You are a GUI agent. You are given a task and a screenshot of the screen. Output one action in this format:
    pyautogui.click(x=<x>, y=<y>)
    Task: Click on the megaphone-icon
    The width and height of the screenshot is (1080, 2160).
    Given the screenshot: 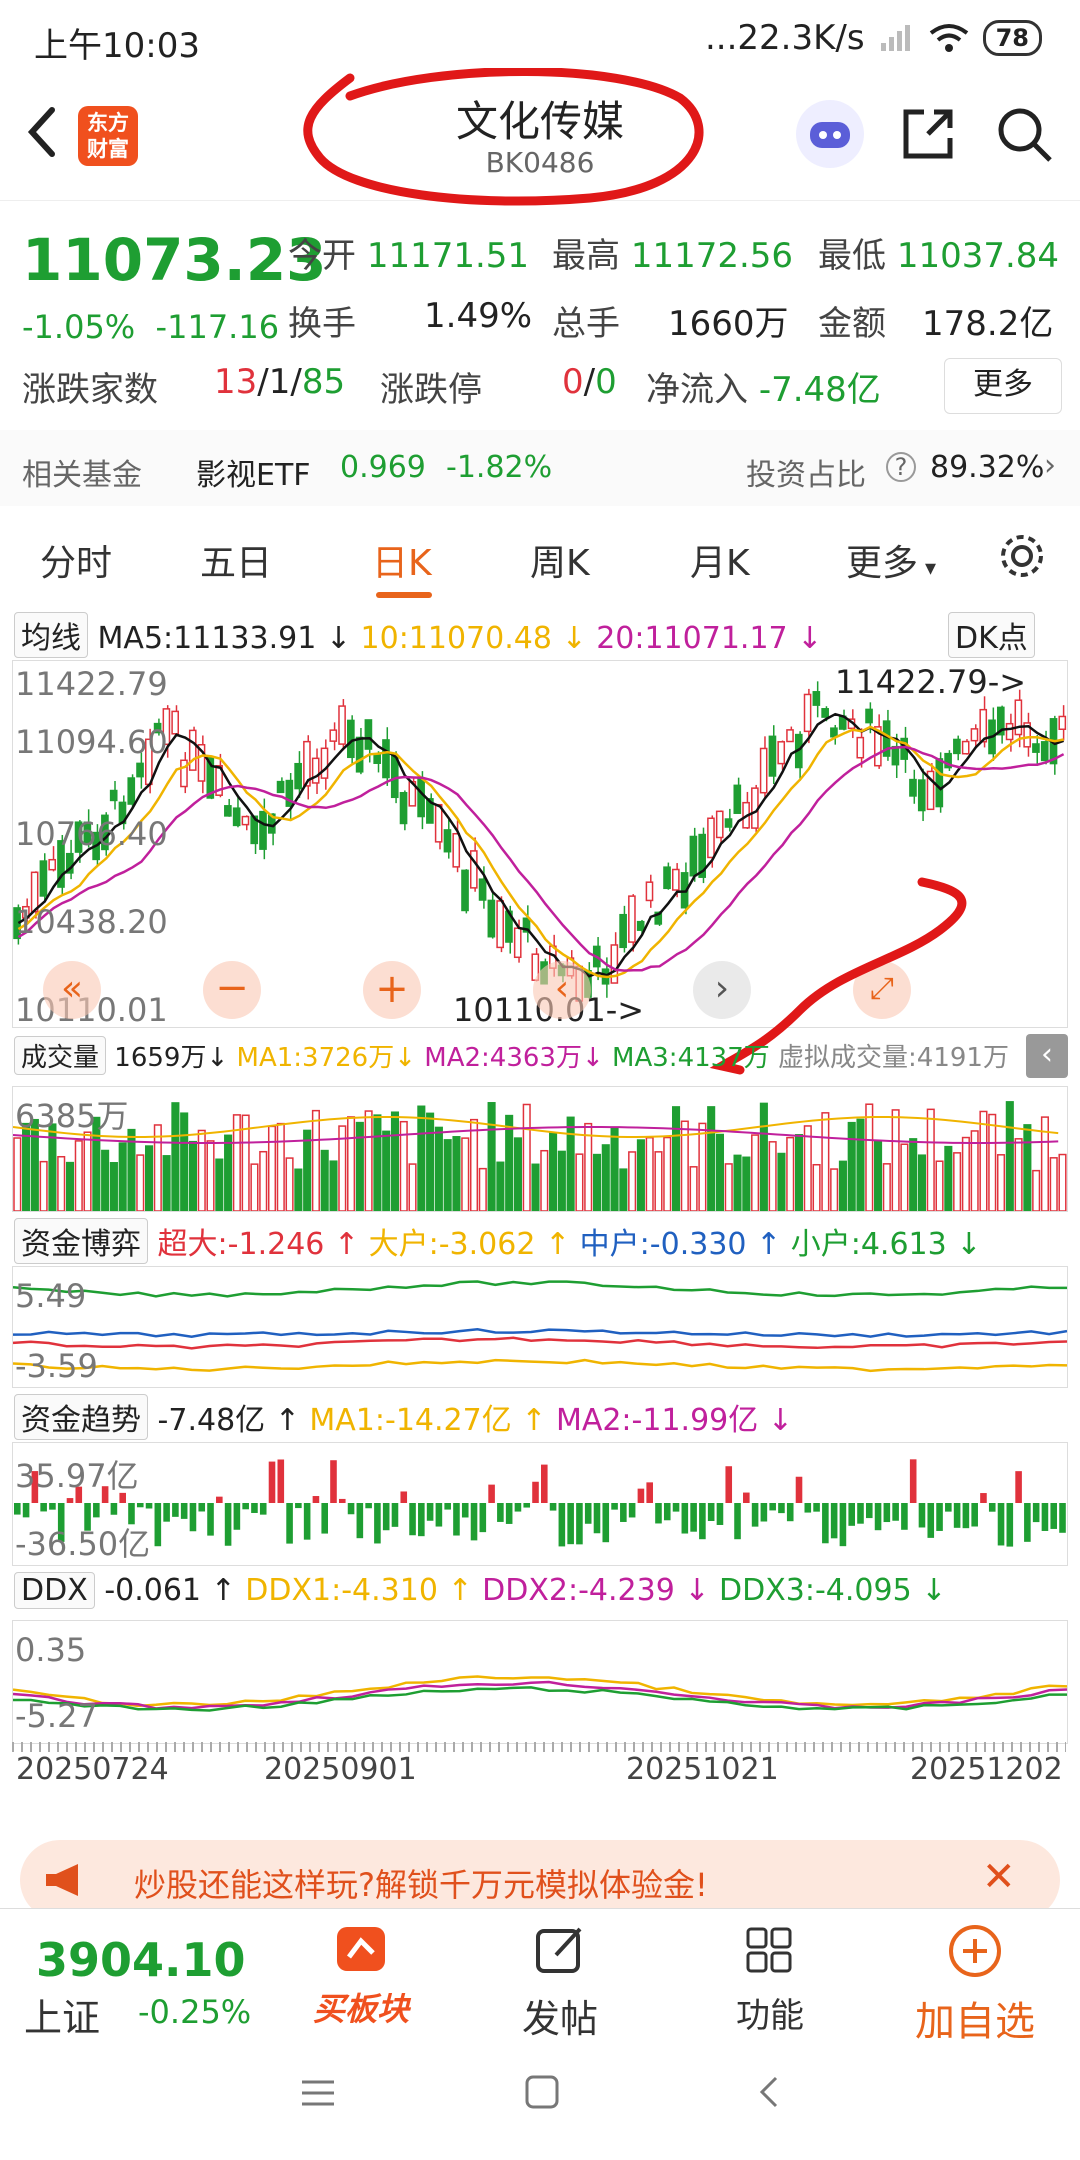 What is the action you would take?
    pyautogui.click(x=62, y=1880)
    